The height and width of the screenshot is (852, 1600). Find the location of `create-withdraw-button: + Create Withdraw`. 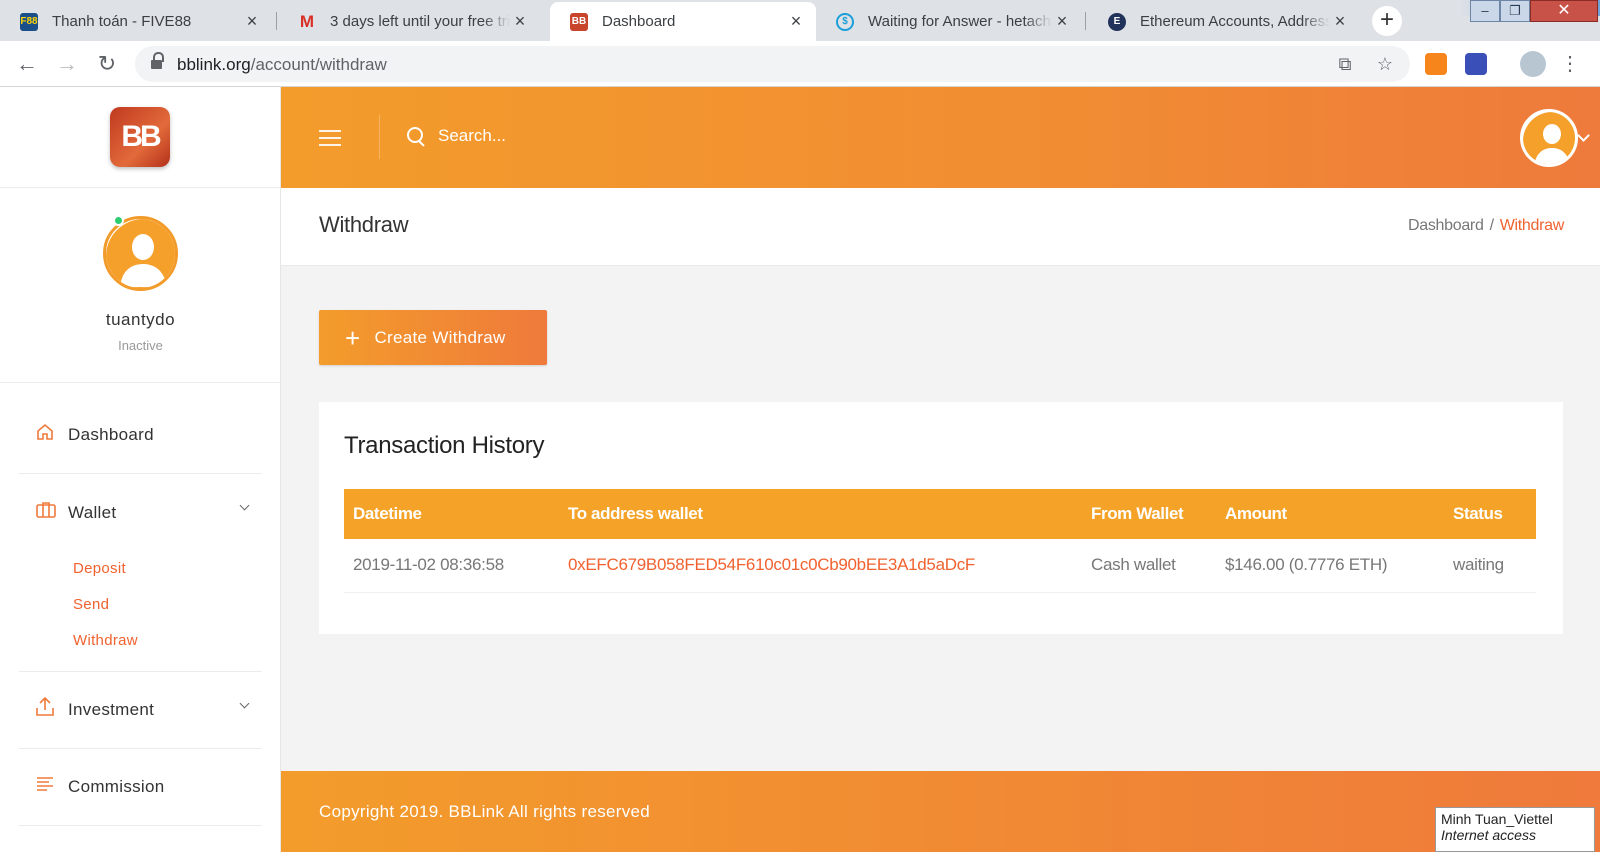

create-withdraw-button: + Create Withdraw is located at coordinates (433, 337).